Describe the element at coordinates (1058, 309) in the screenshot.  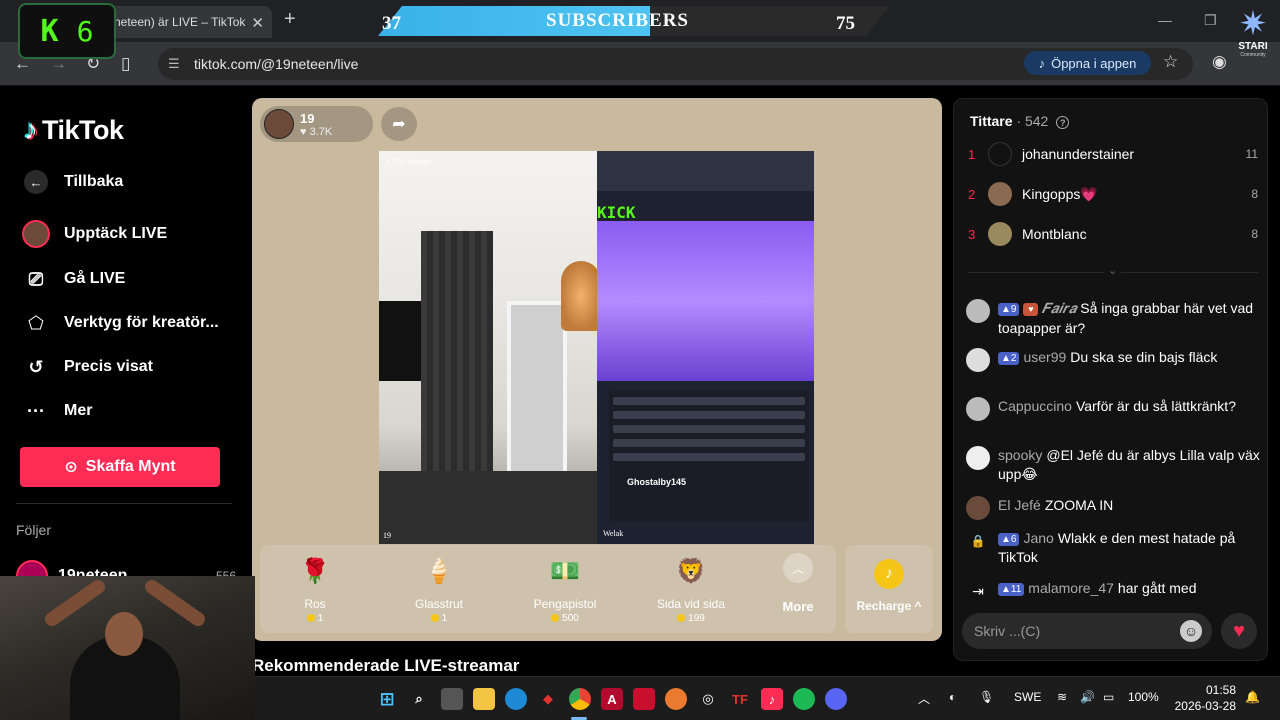
I see `chat-user: 𝑭𝒂𝒊𝒓𝒂` at that location.